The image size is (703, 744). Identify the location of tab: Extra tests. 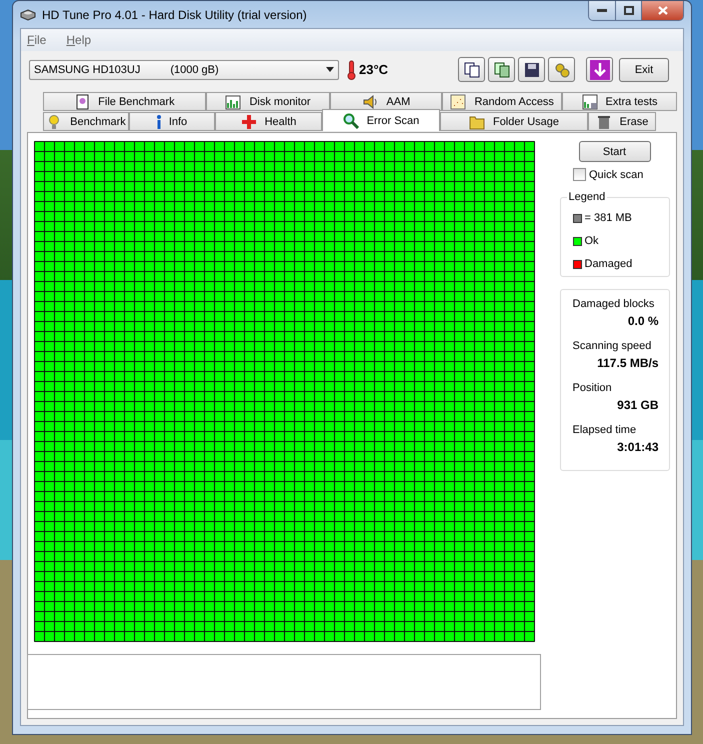
(619, 101).